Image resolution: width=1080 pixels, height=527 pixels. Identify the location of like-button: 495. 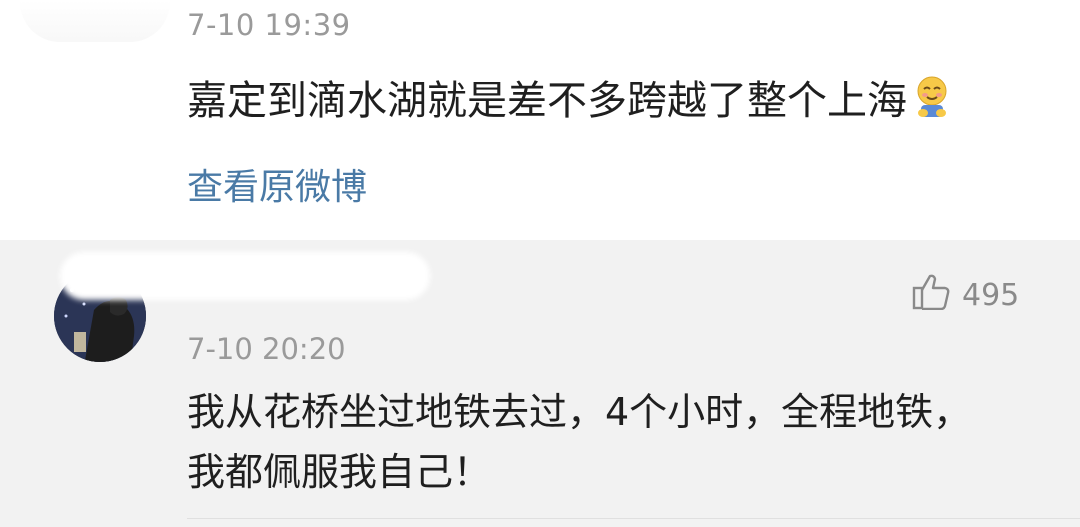
(965, 295).